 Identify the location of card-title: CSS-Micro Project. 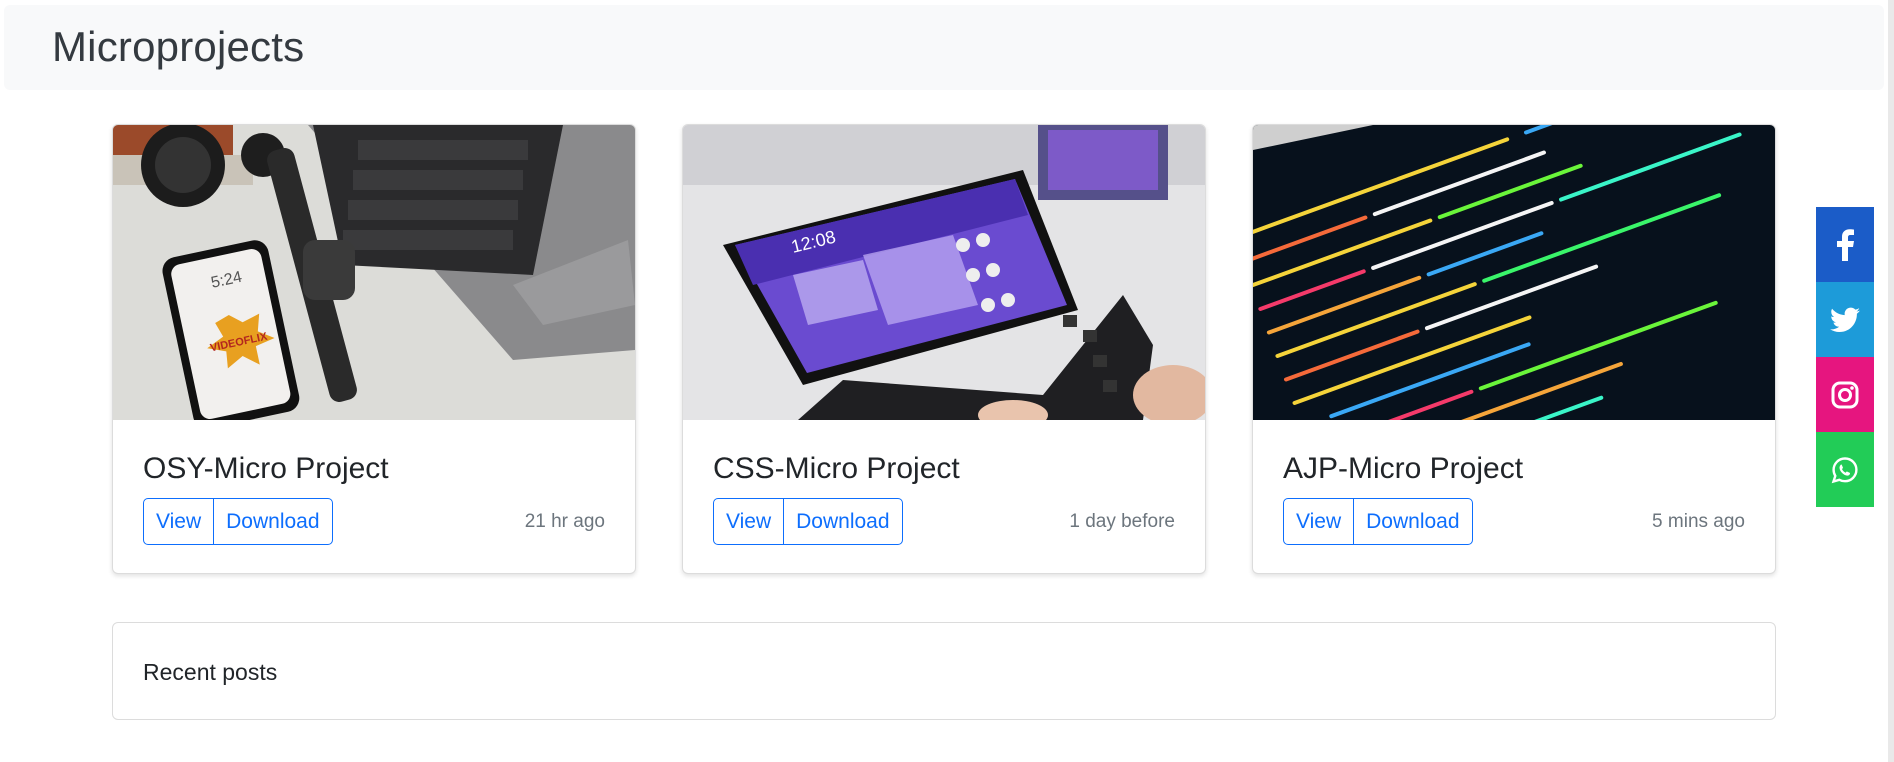
(836, 468).